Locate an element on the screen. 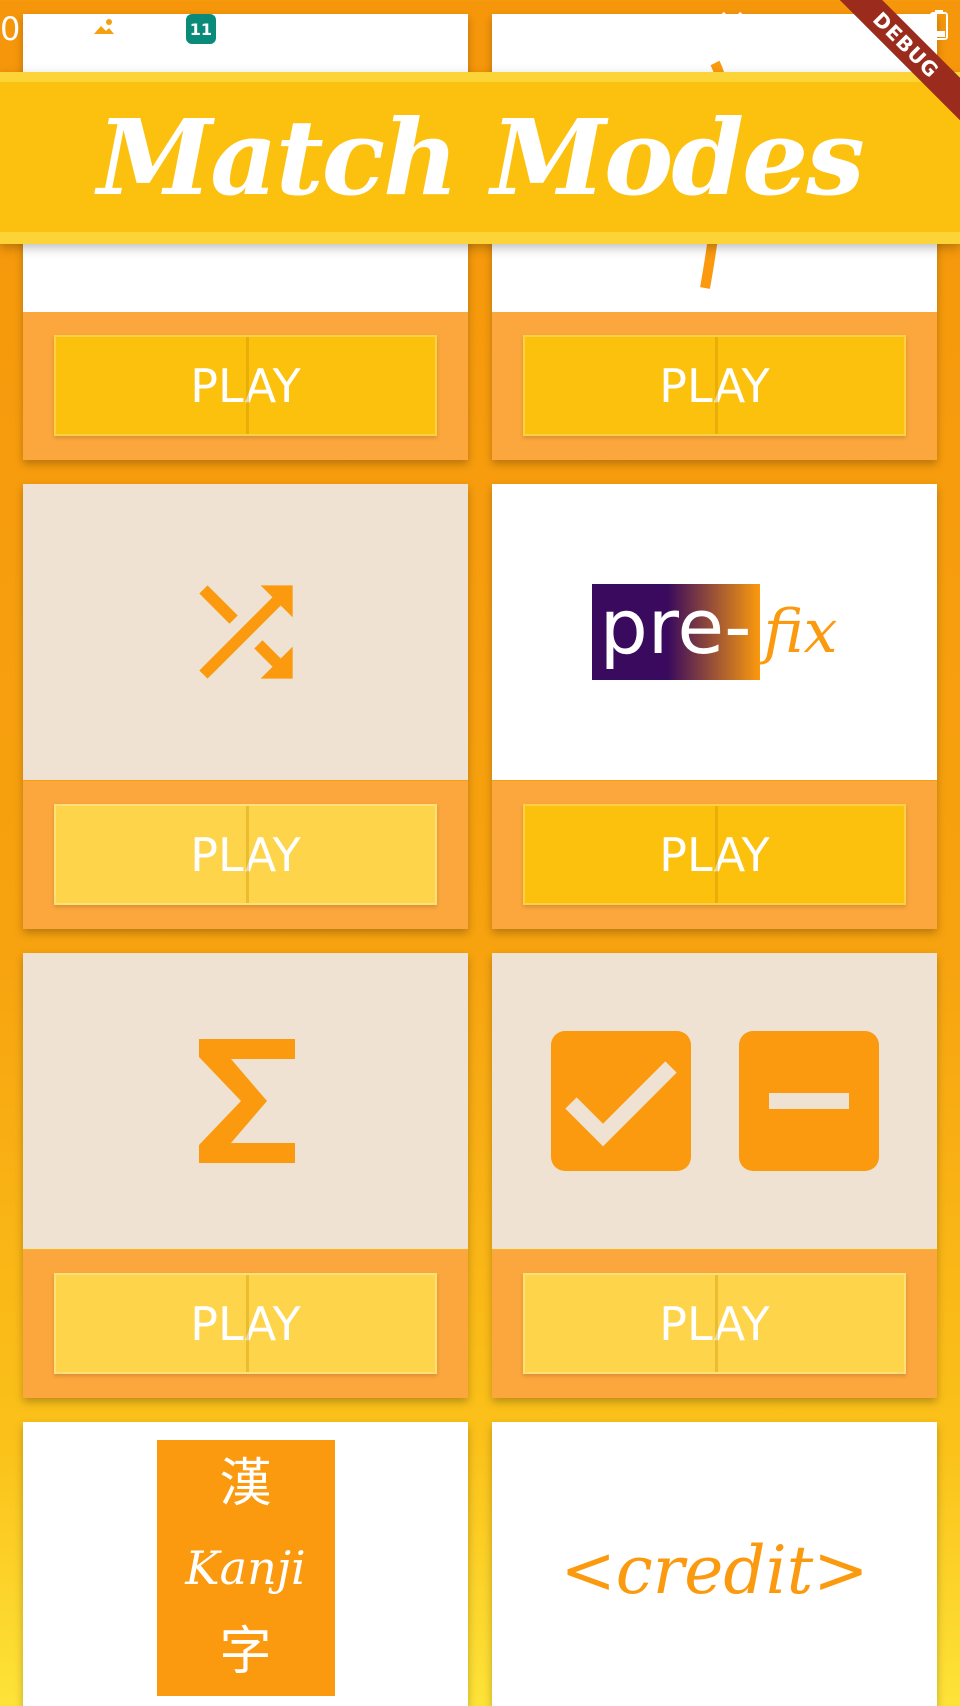  mode-card-shuffle: PLAY is located at coordinates (245, 706).